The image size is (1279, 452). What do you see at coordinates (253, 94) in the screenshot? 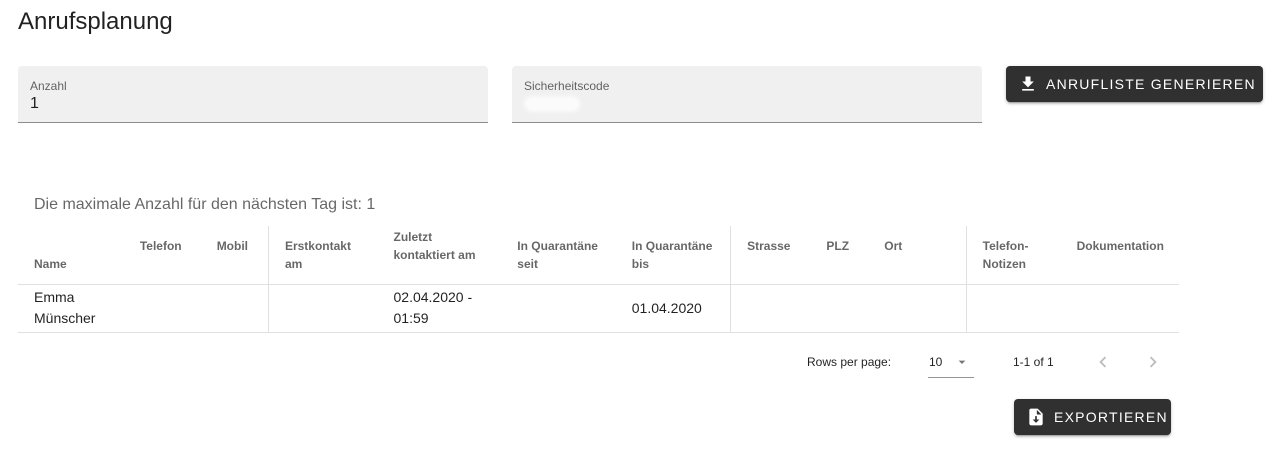
I see `count-field: Anzahl` at bounding box center [253, 94].